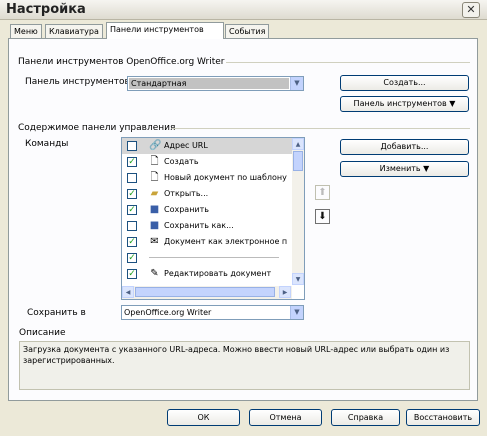 The image size is (487, 436). What do you see at coordinates (322, 216) in the screenshot?
I see `move-down-icon: ⬇` at bounding box center [322, 216].